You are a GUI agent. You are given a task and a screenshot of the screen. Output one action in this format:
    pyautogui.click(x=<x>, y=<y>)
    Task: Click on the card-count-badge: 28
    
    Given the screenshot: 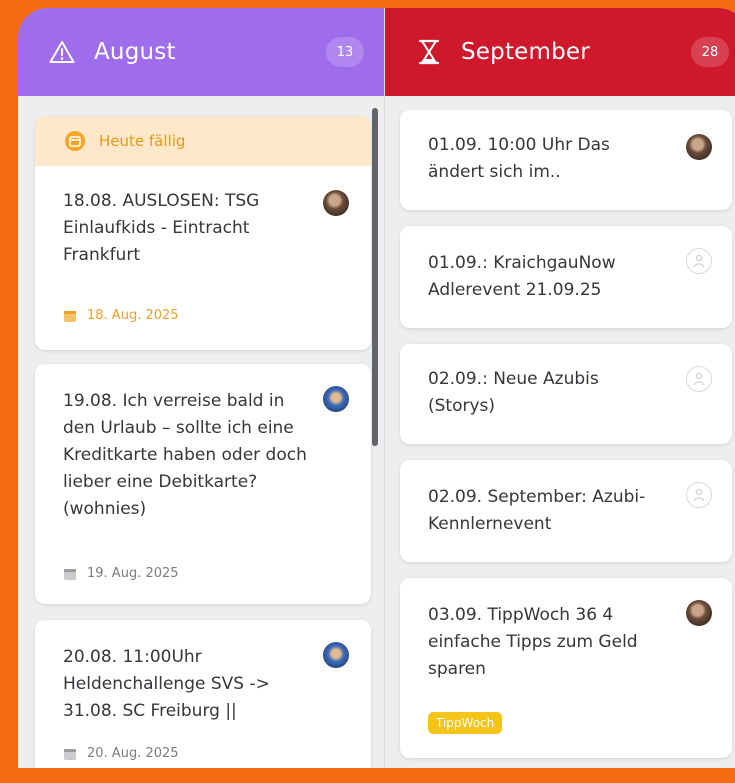 What is the action you would take?
    pyautogui.click(x=710, y=52)
    